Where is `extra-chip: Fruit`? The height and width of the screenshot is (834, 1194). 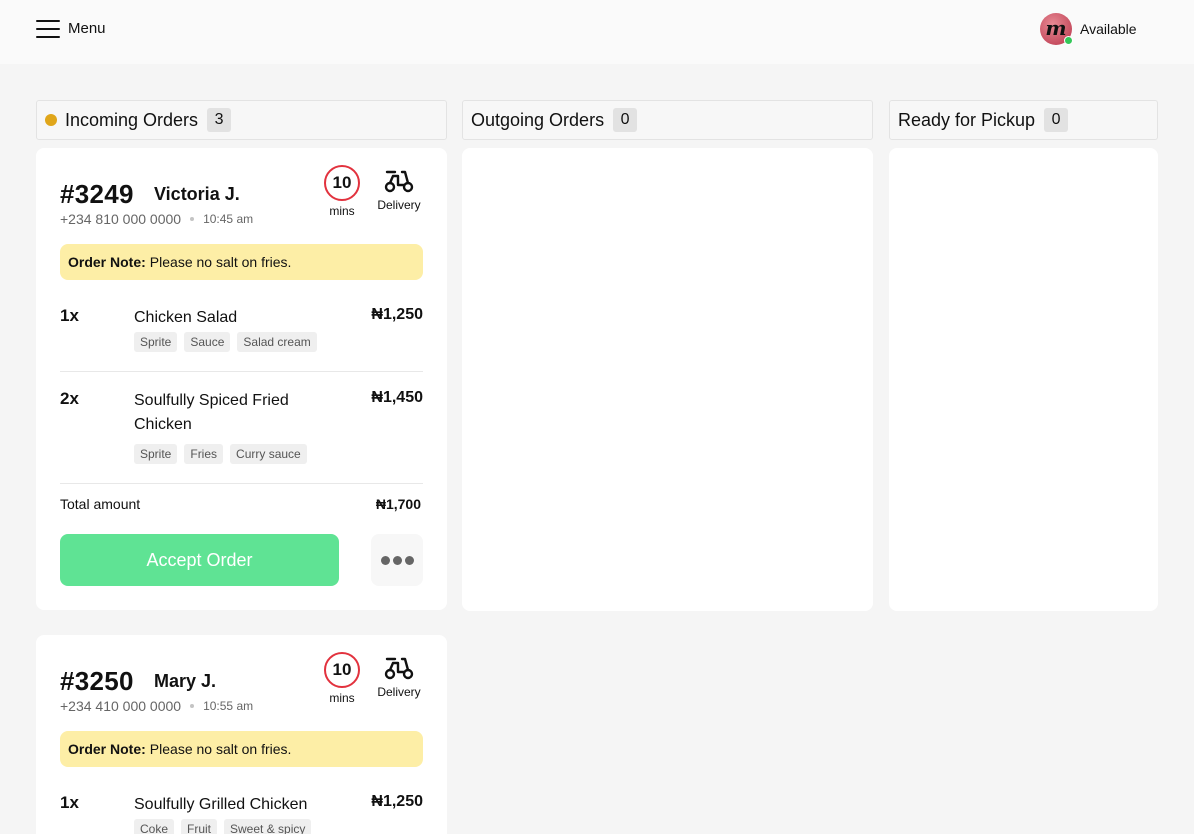
extra-chip: Fruit is located at coordinates (199, 826).